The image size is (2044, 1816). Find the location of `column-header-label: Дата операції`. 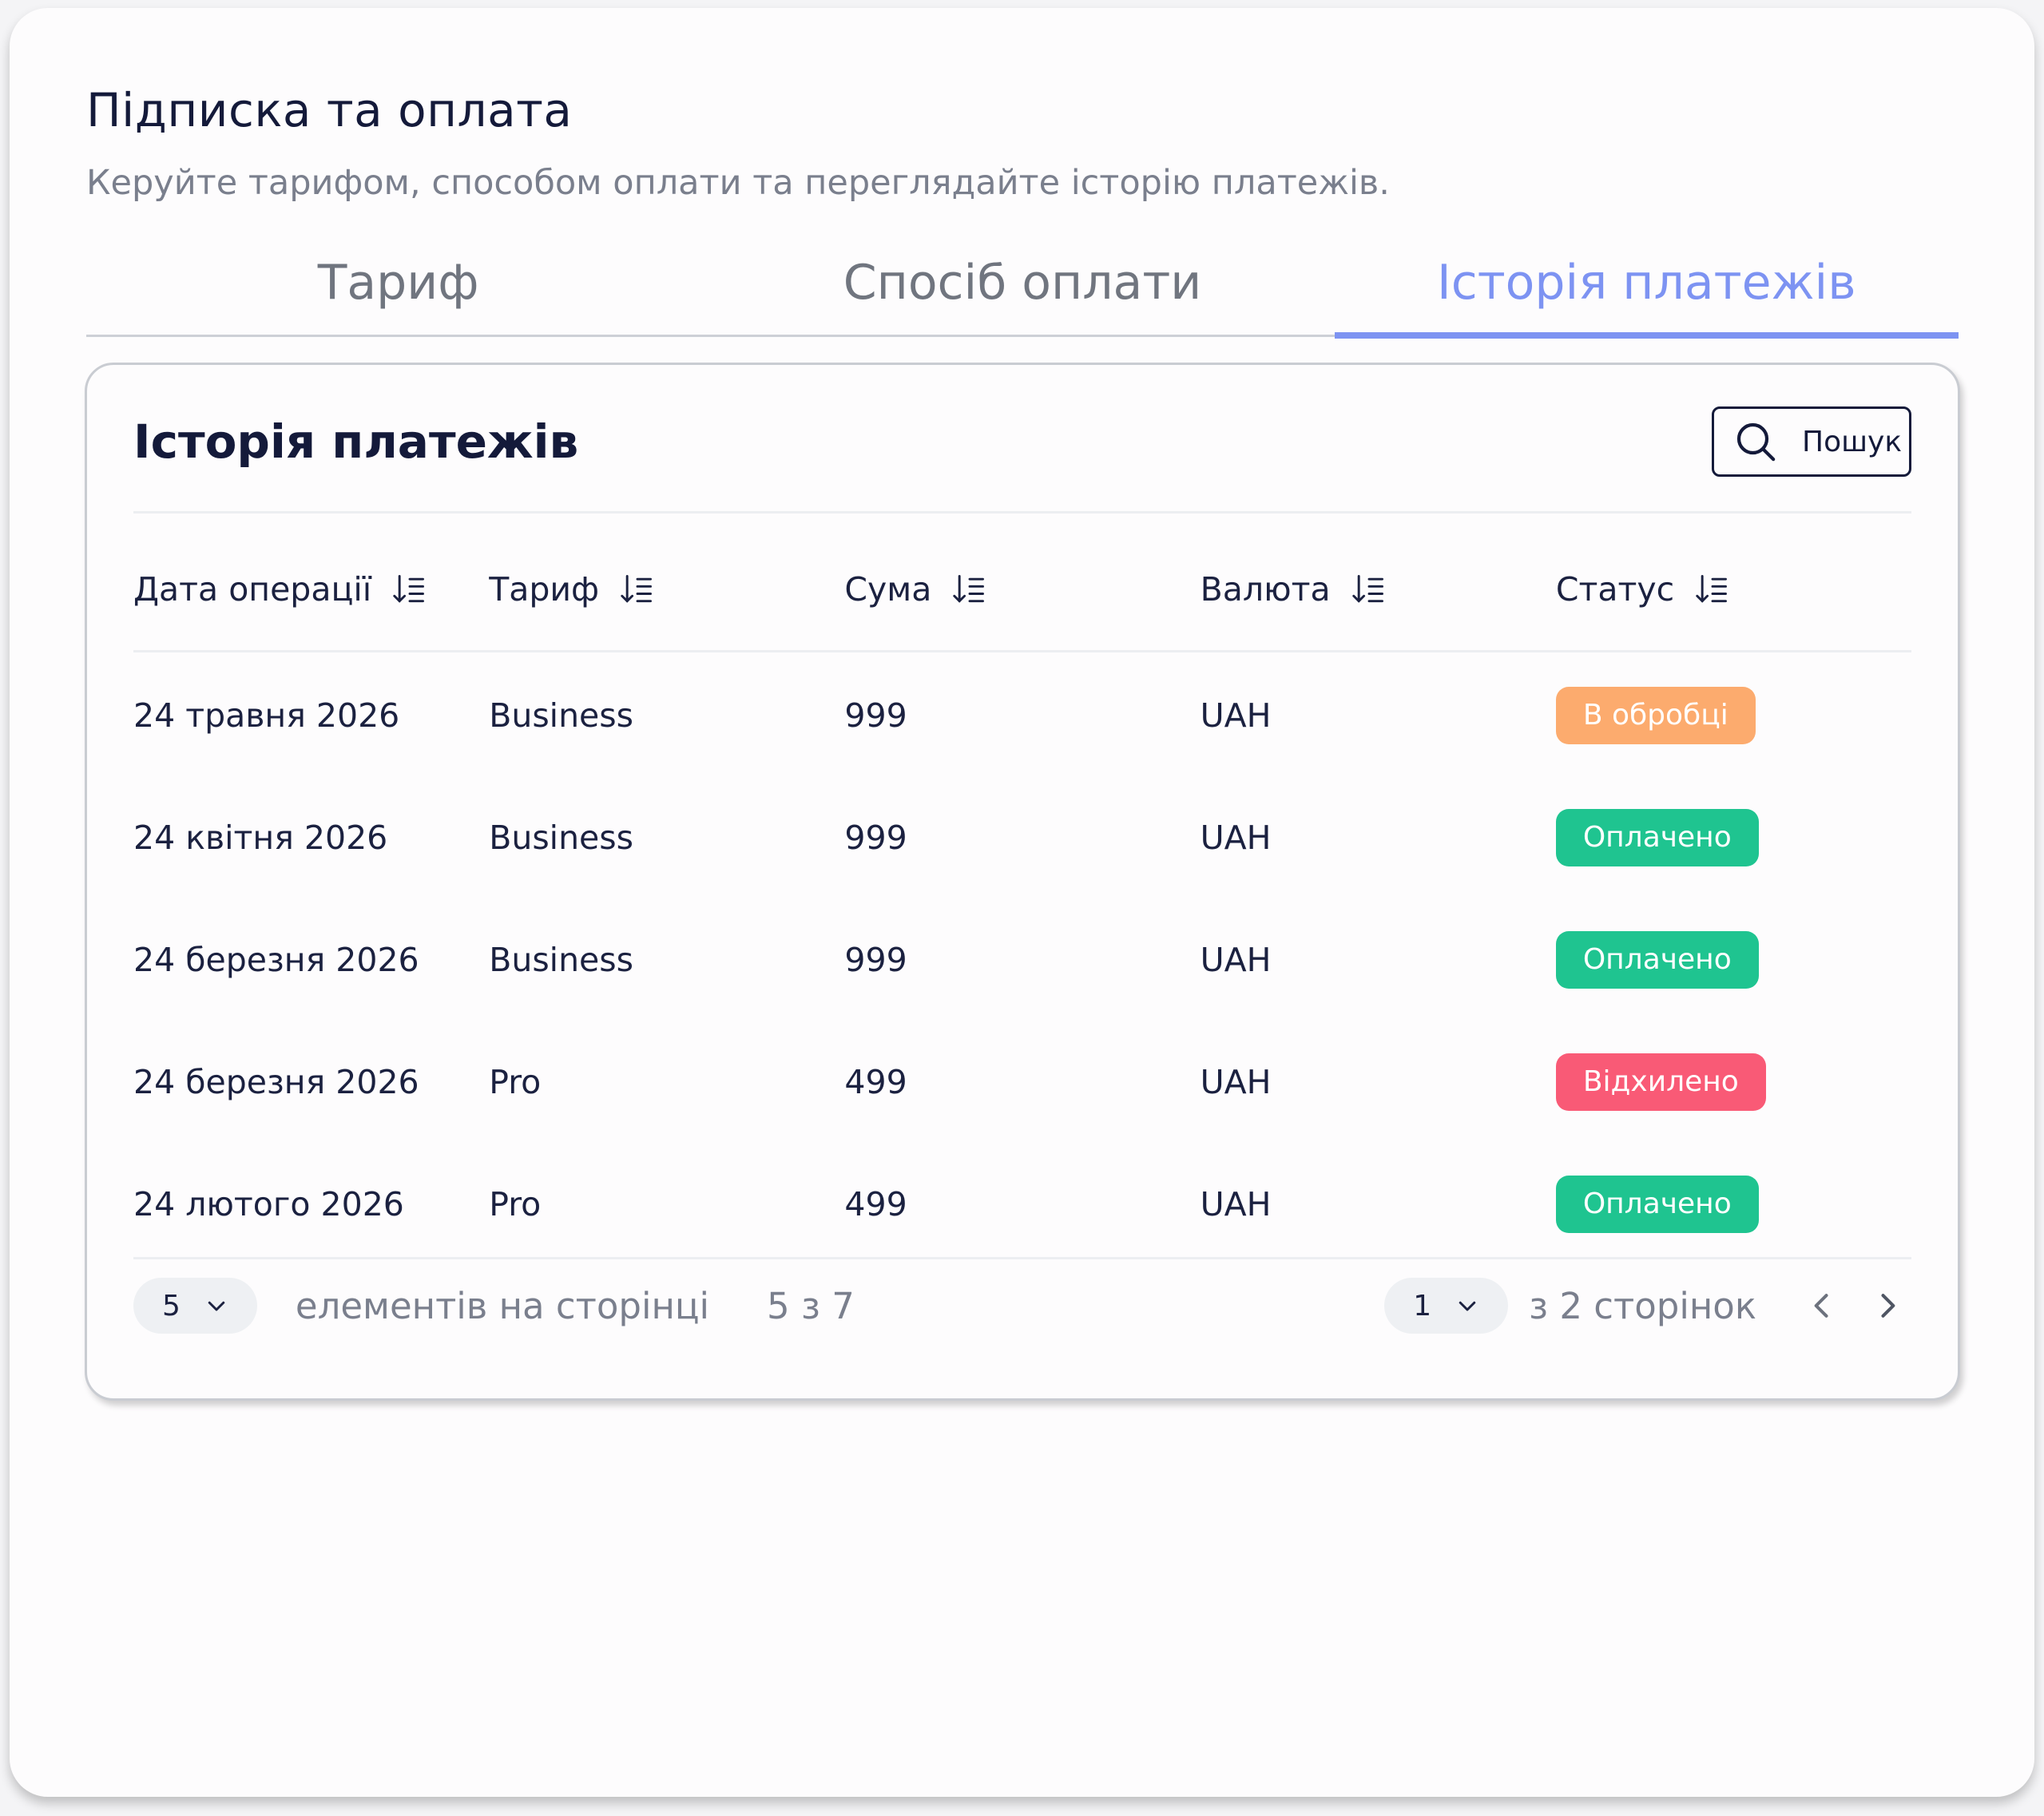

column-header-label: Дата операції is located at coordinates (252, 589).